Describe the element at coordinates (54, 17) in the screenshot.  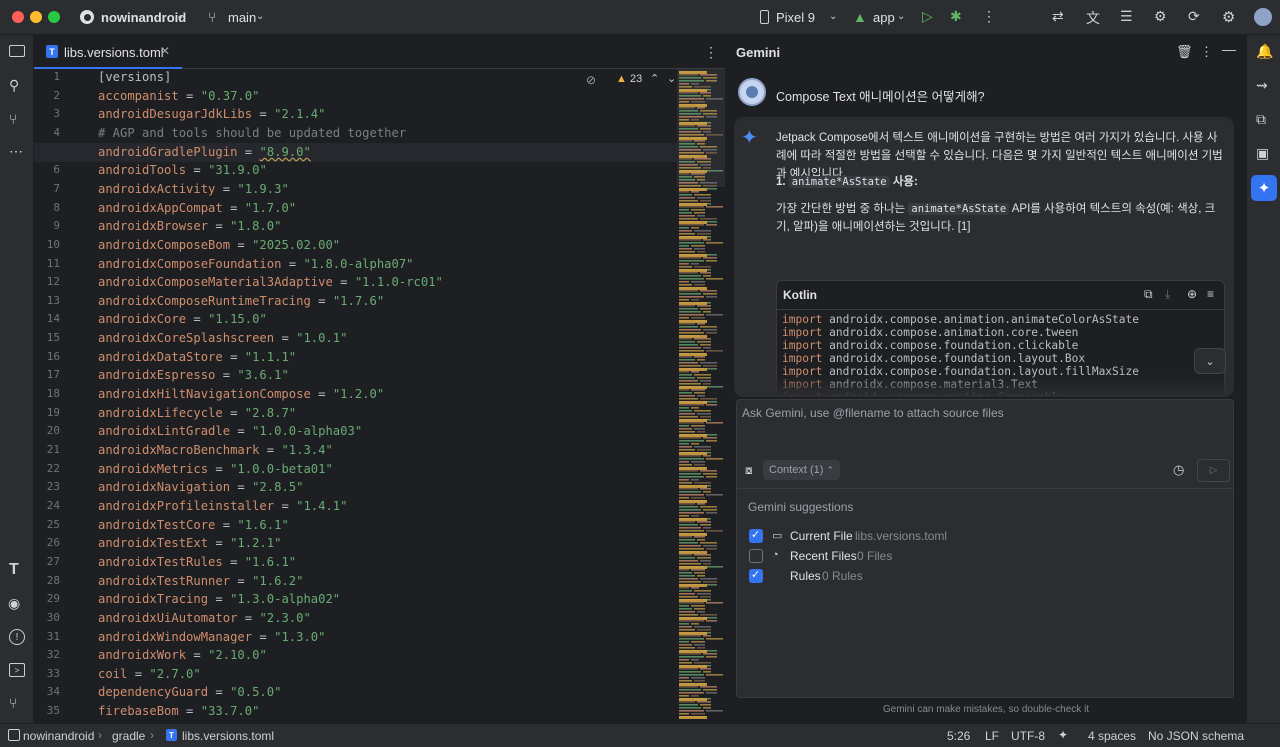
I see `zoom-window-button` at that location.